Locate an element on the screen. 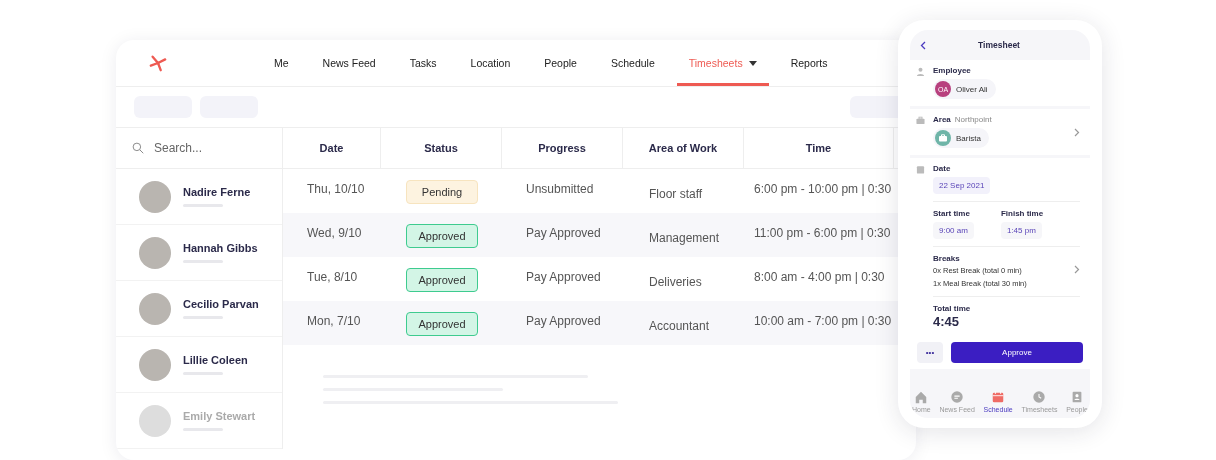 The height and width of the screenshot is (460, 1216). table-cell: 8:00 am - 4:00 pm | 0:30 is located at coordinates (819, 277).